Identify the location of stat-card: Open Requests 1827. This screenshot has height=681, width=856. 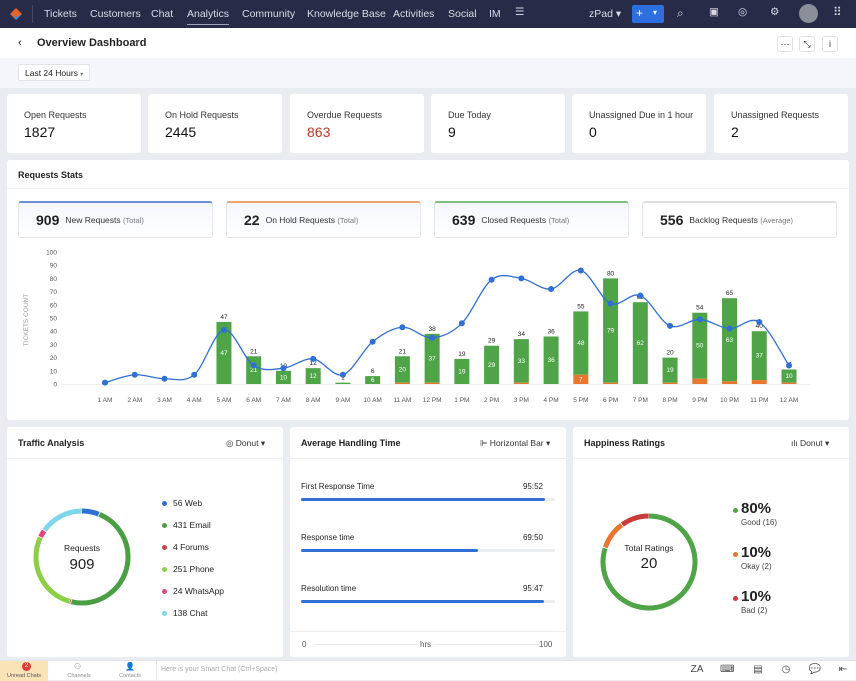
(74, 123).